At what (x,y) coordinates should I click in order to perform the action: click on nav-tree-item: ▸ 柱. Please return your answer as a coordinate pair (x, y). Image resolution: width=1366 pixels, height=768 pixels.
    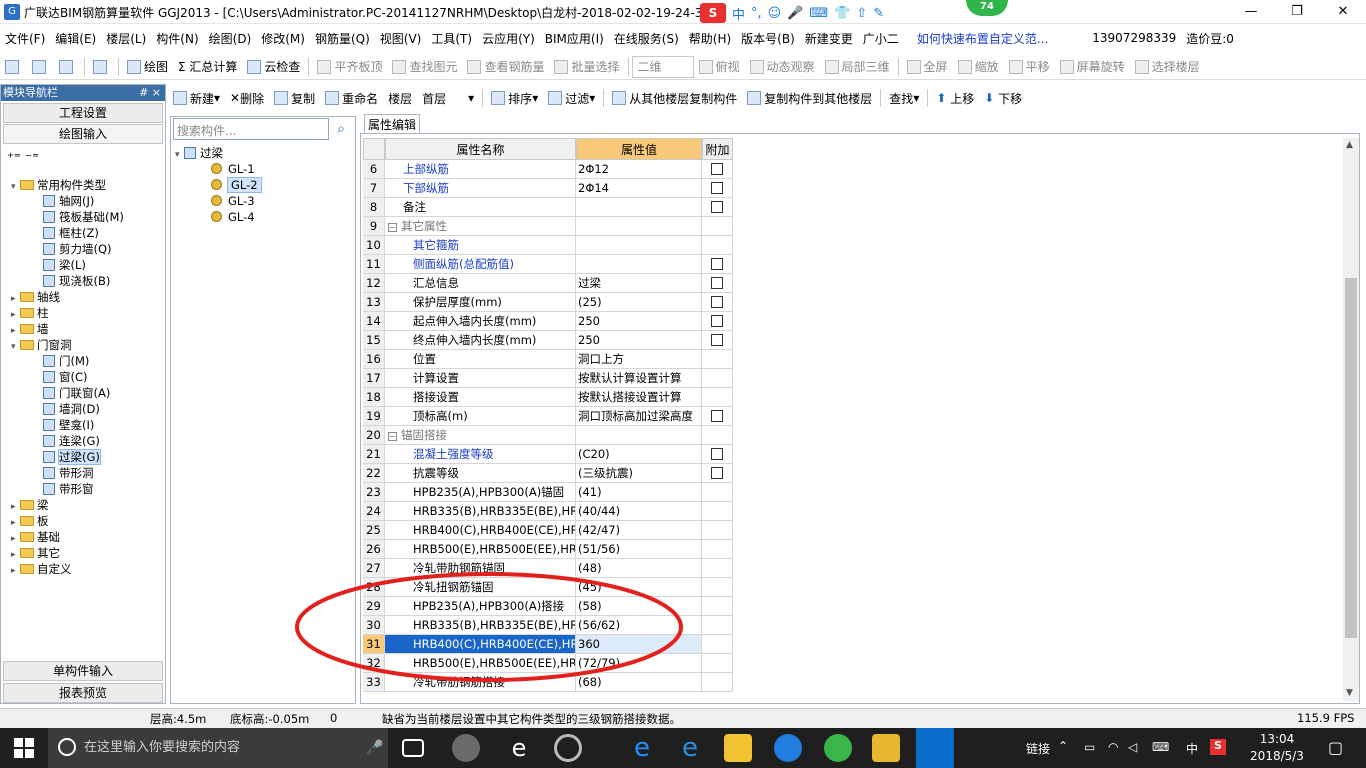
    Looking at the image, I should click on (30, 313).